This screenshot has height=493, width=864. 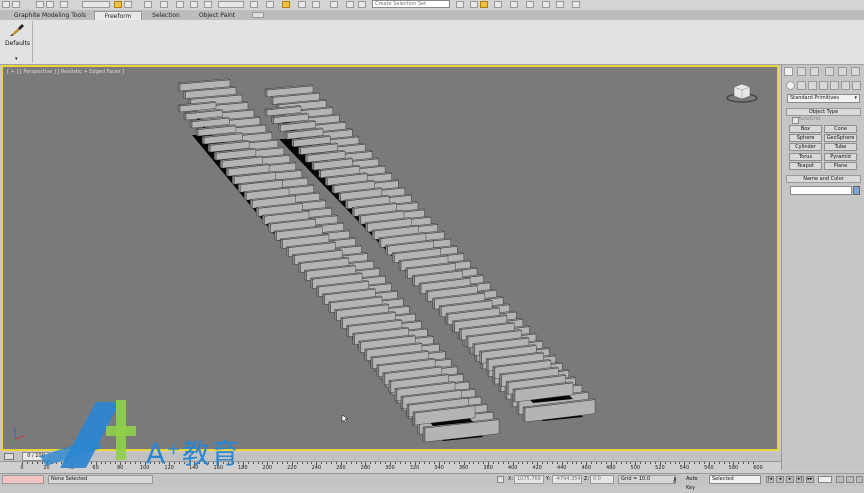 What do you see at coordinates (856, 190) in the screenshot?
I see `object-color-swatch` at bounding box center [856, 190].